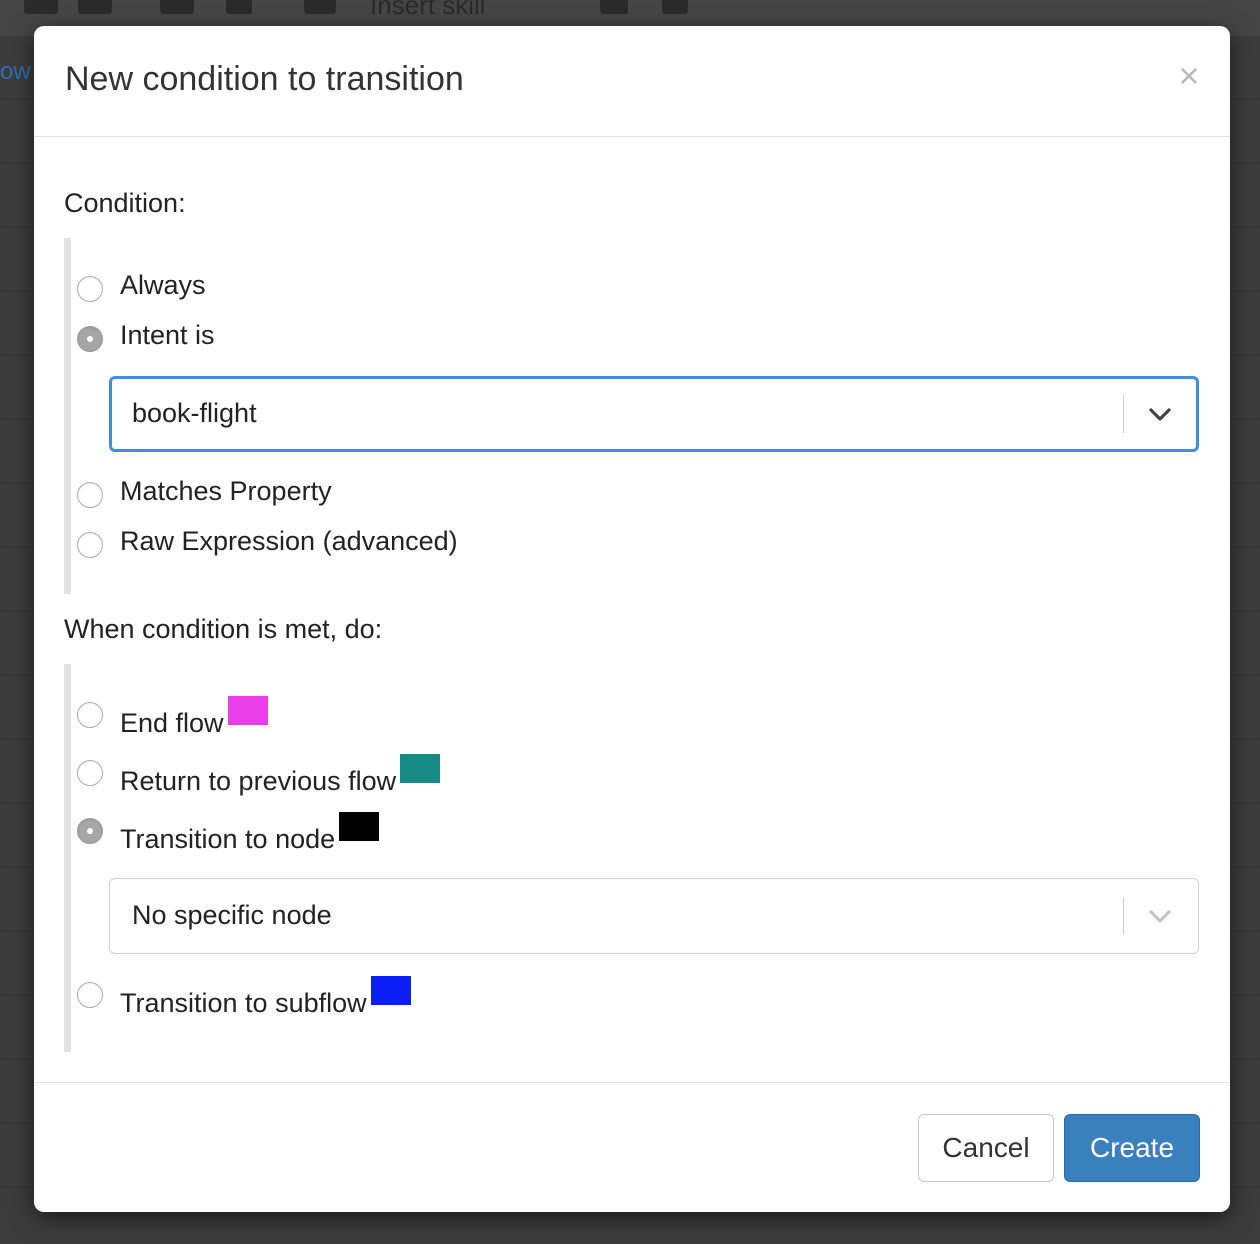 This screenshot has width=1260, height=1244. Describe the element at coordinates (90, 495) in the screenshot. I see `radio-matches-property-input` at that location.